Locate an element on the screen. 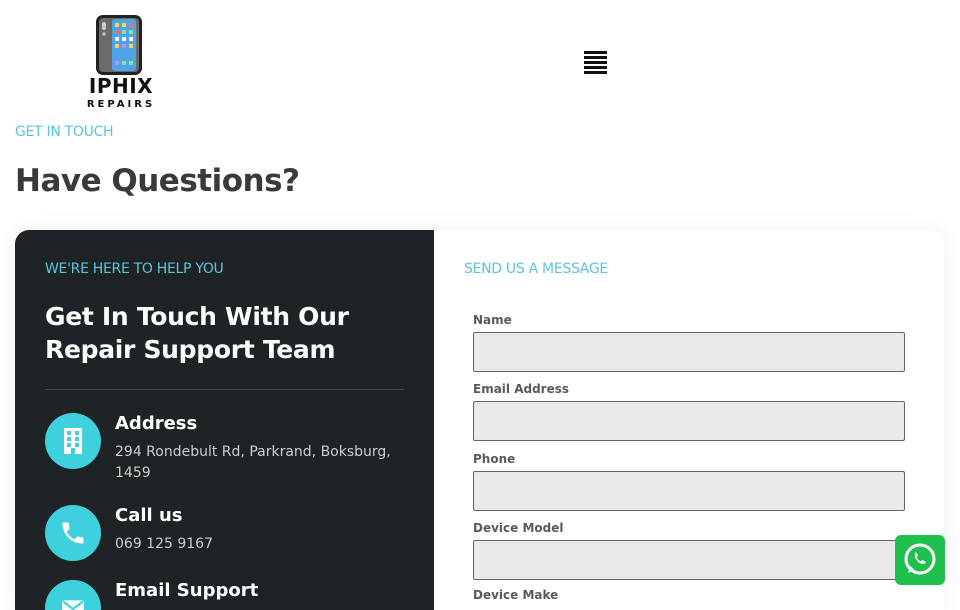  page-title: Have Questions? is located at coordinates (157, 181).